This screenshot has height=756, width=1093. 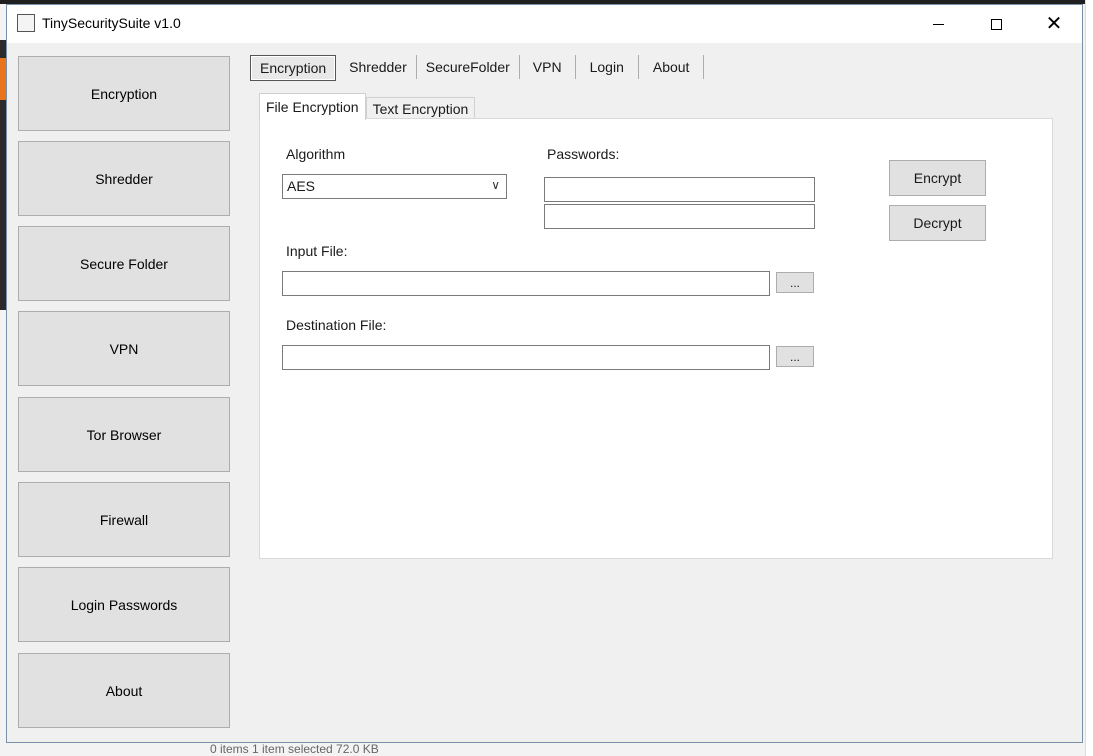 I want to click on maximize-icon, so click(x=996, y=24).